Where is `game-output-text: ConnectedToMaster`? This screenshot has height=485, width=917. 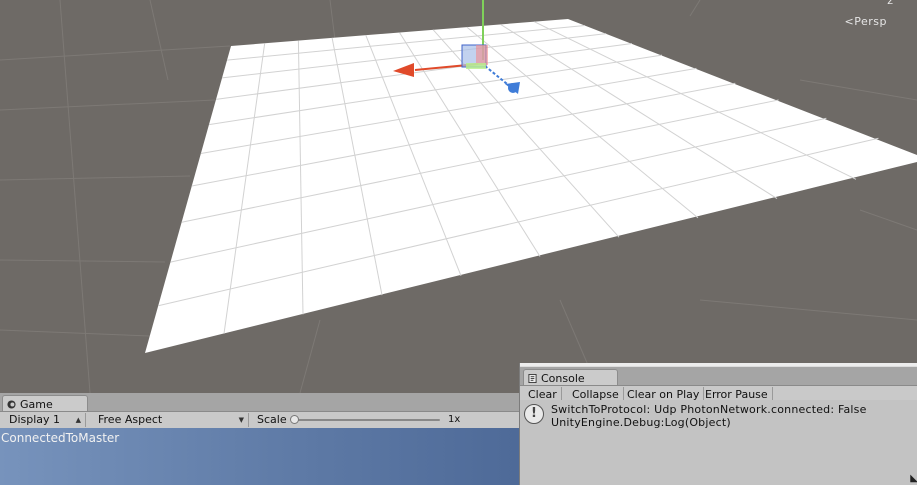
game-output-text: ConnectedToMaster is located at coordinates (60, 438).